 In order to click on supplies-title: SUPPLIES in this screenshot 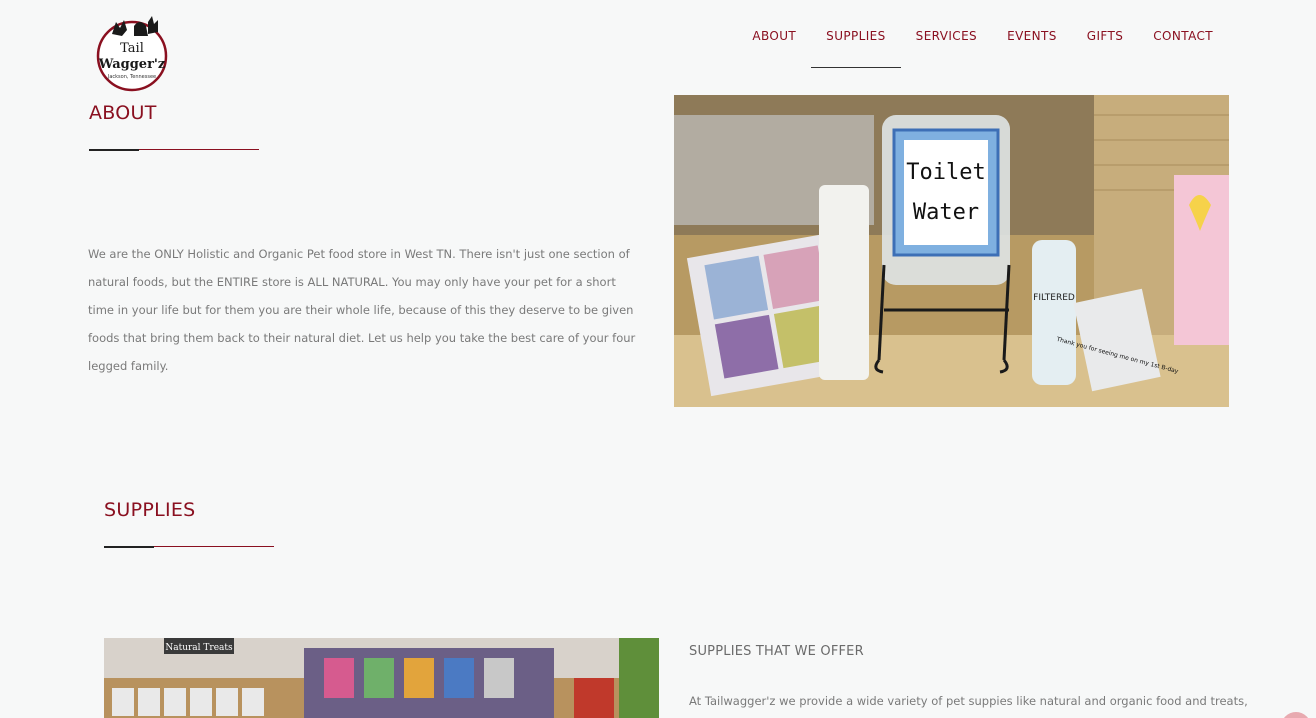, I will do `click(150, 510)`.